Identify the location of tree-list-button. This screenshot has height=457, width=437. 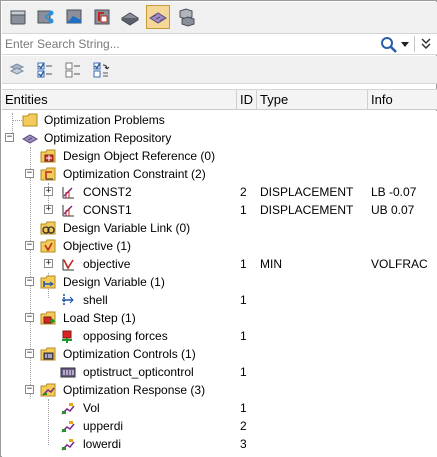
(73, 70).